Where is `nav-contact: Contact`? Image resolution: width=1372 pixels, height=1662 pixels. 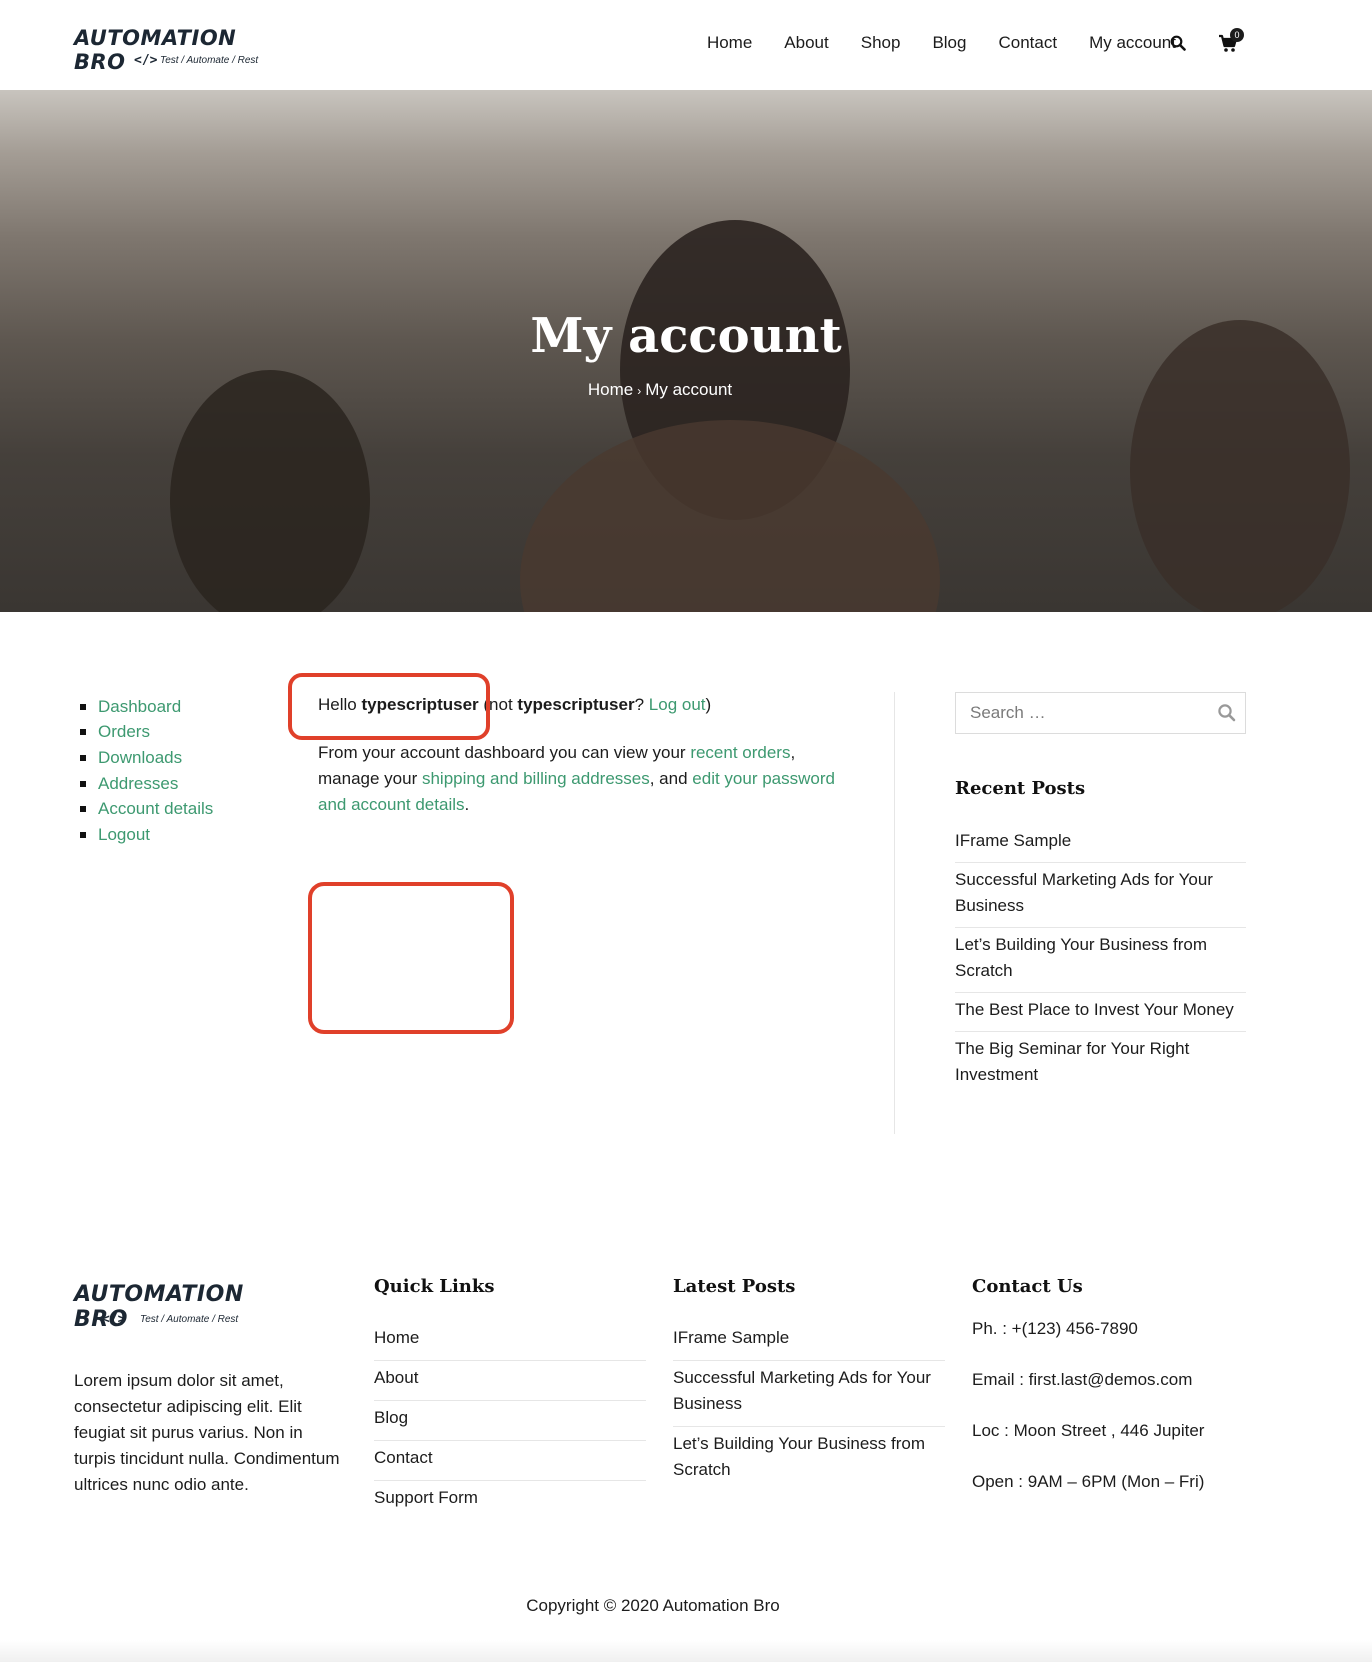
nav-contact: Contact is located at coordinates (1027, 43).